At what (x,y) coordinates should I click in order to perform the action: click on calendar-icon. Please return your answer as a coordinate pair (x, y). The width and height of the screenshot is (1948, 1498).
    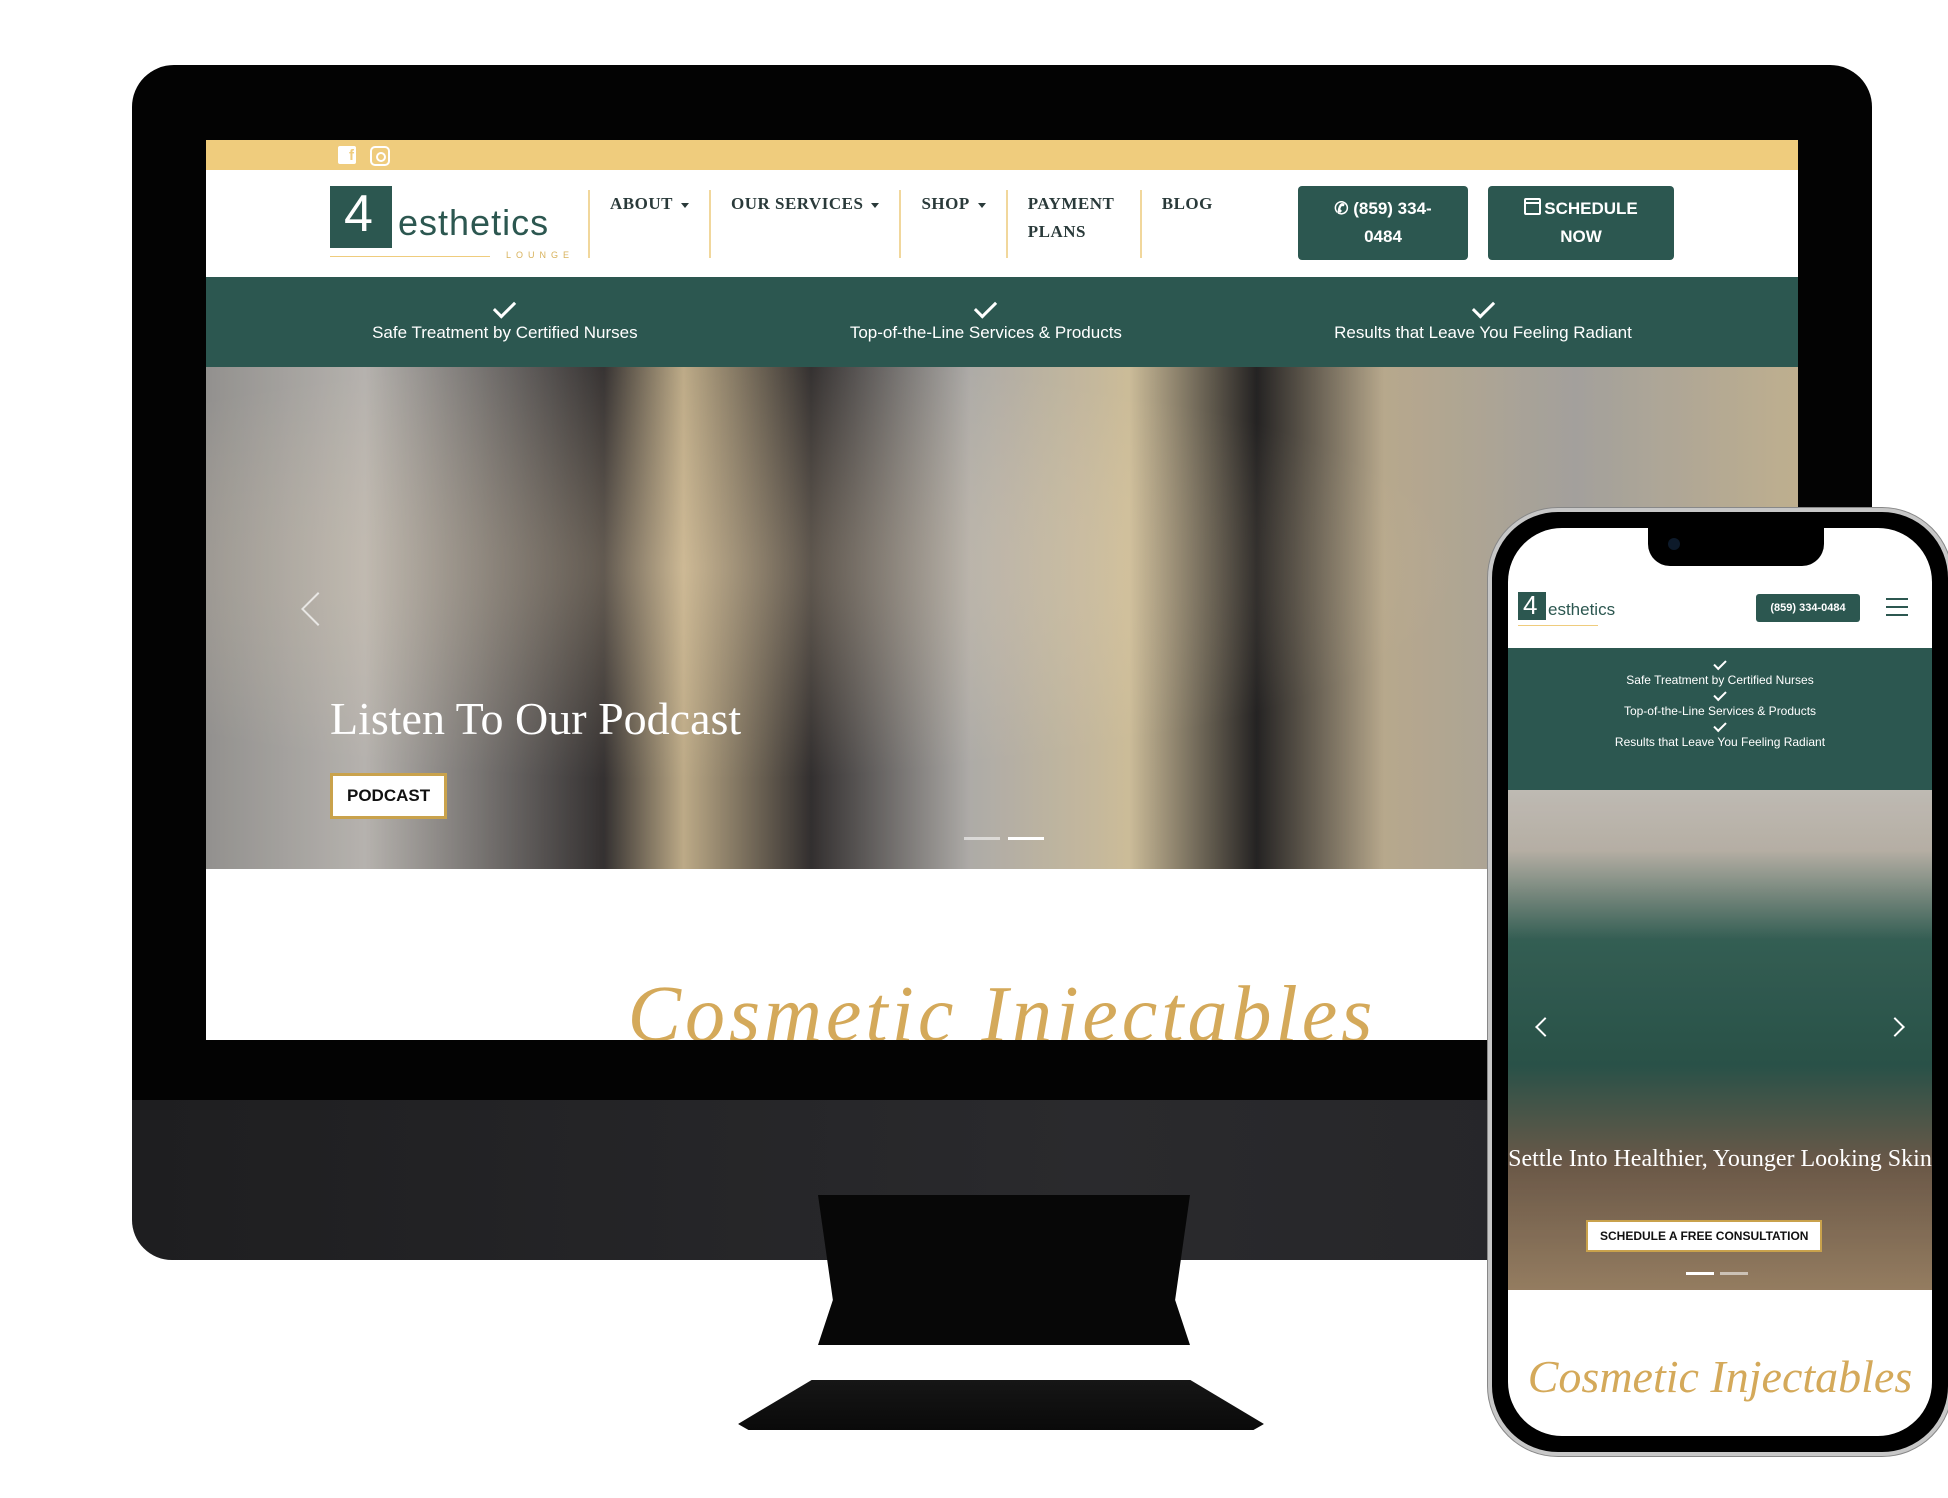
    Looking at the image, I should click on (1533, 206).